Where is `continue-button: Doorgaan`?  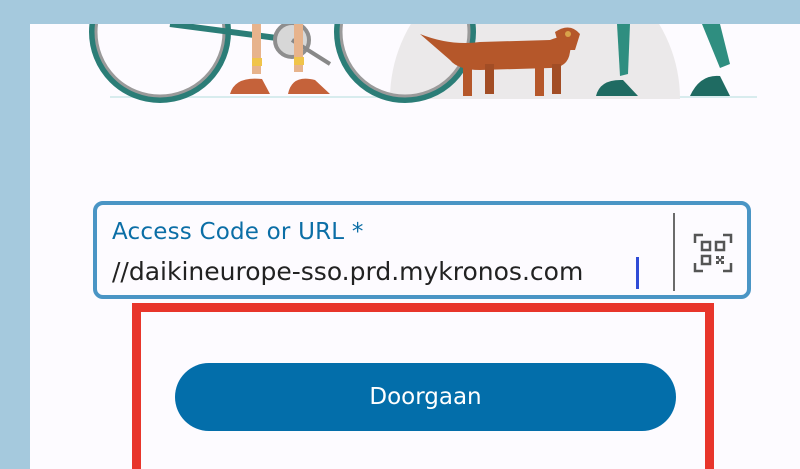 continue-button: Doorgaan is located at coordinates (425, 397).